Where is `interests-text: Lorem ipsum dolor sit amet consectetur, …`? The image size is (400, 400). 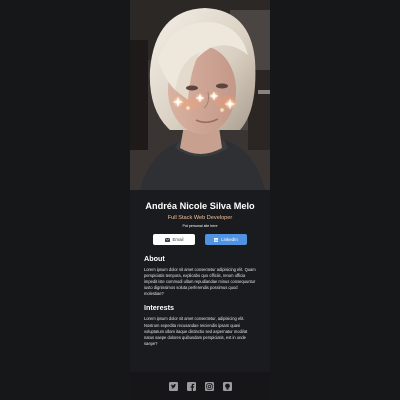
interests-text: Lorem ipsum dolor sit amet consectetur, … is located at coordinates (196, 331).